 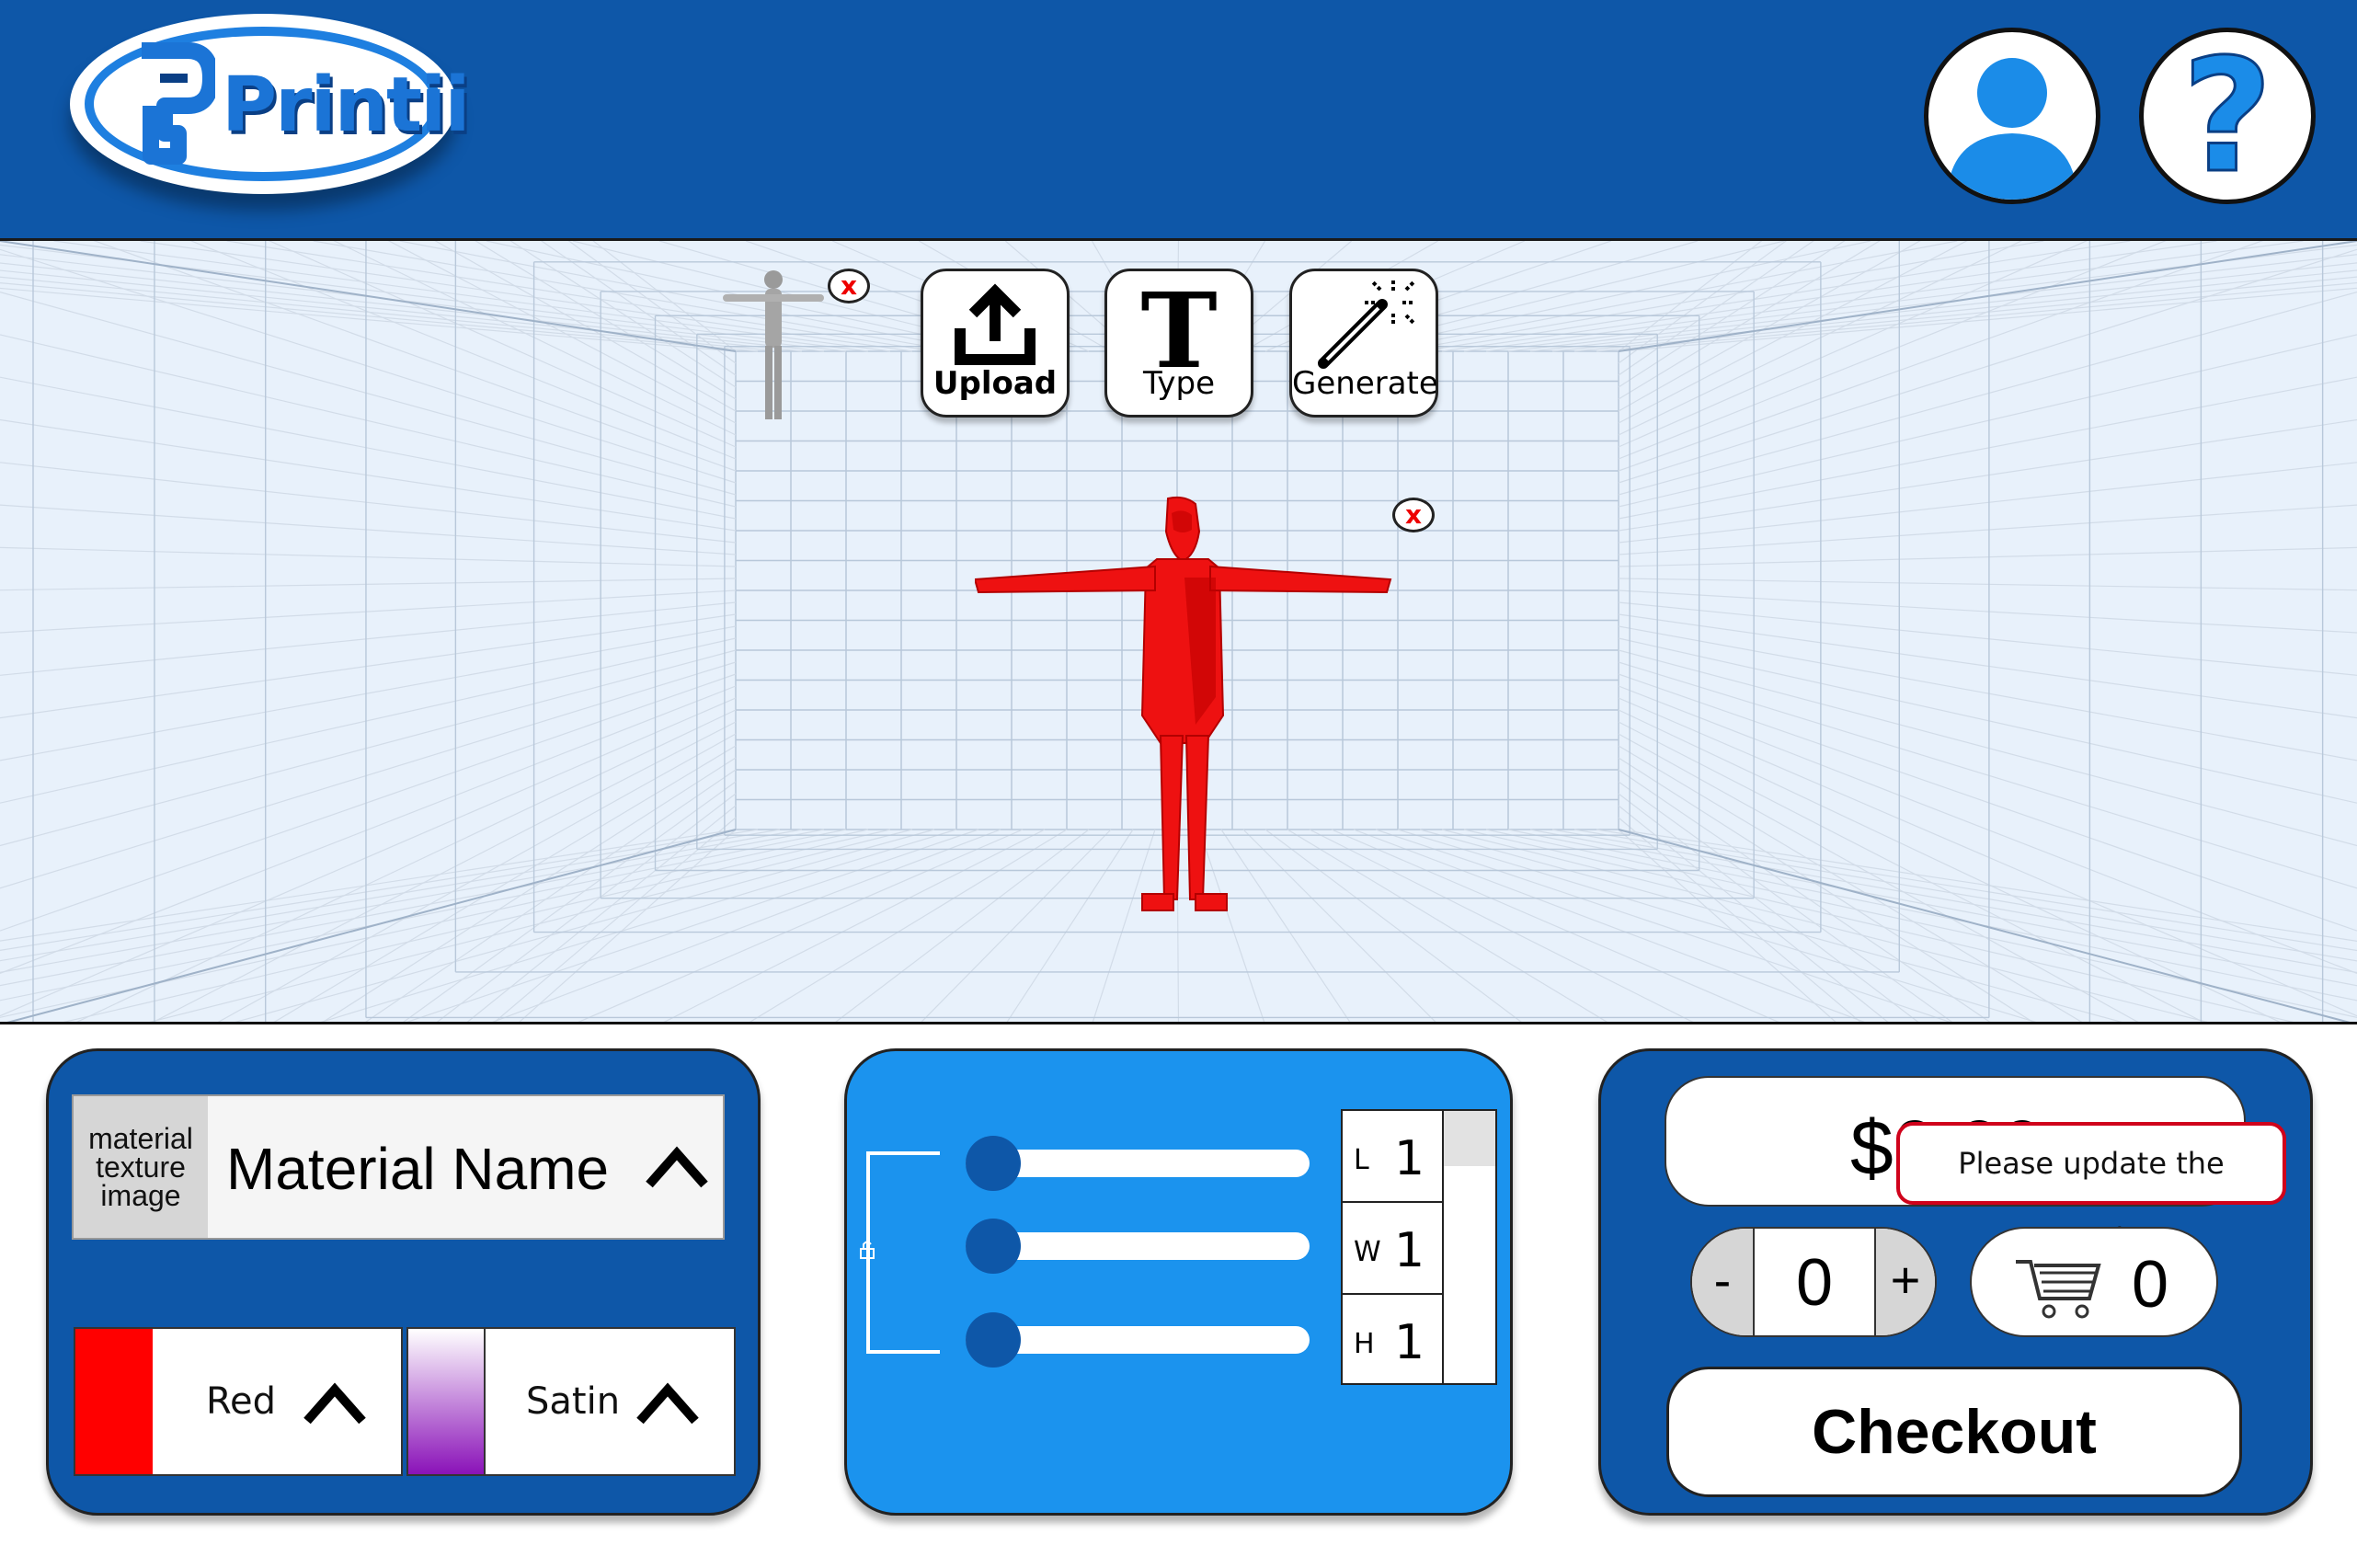 What do you see at coordinates (241, 1401) in the screenshot?
I see `color-name: Red` at bounding box center [241, 1401].